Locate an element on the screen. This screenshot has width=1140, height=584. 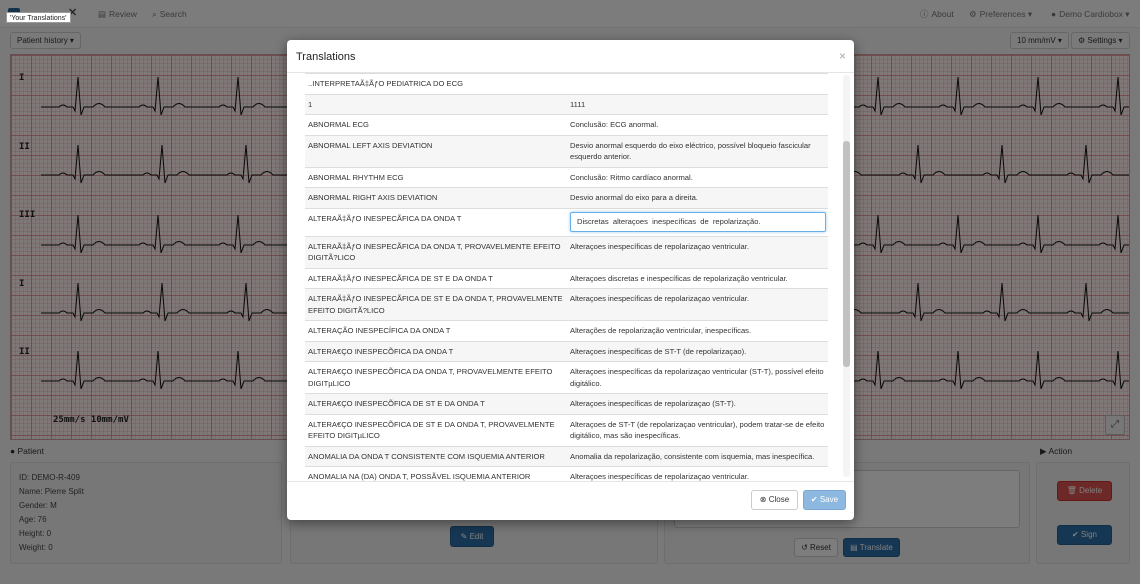
modal-scrollbar is located at coordinates (846, 276).